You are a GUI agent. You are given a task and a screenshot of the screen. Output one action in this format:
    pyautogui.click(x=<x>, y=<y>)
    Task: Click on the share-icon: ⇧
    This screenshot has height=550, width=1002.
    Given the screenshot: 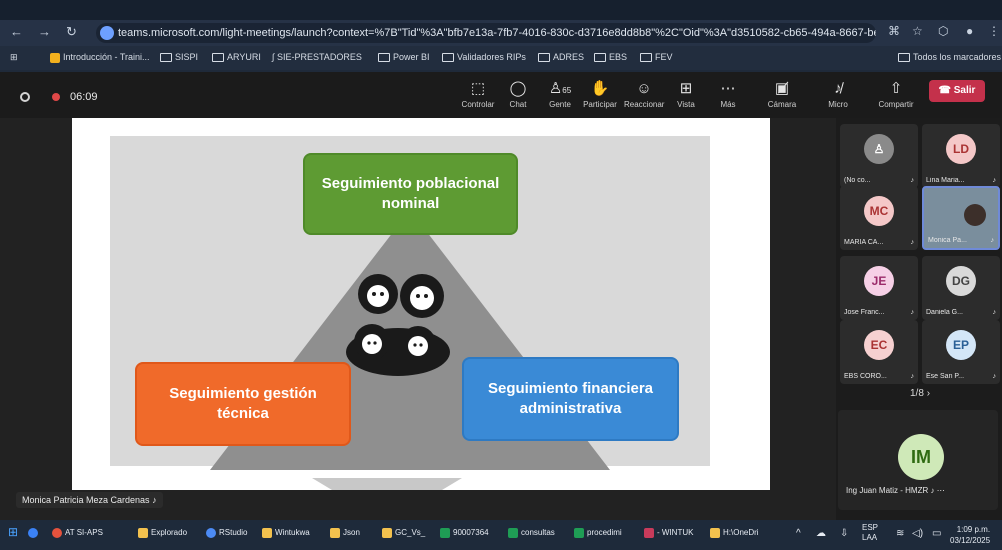 What is the action you would take?
    pyautogui.click(x=896, y=88)
    